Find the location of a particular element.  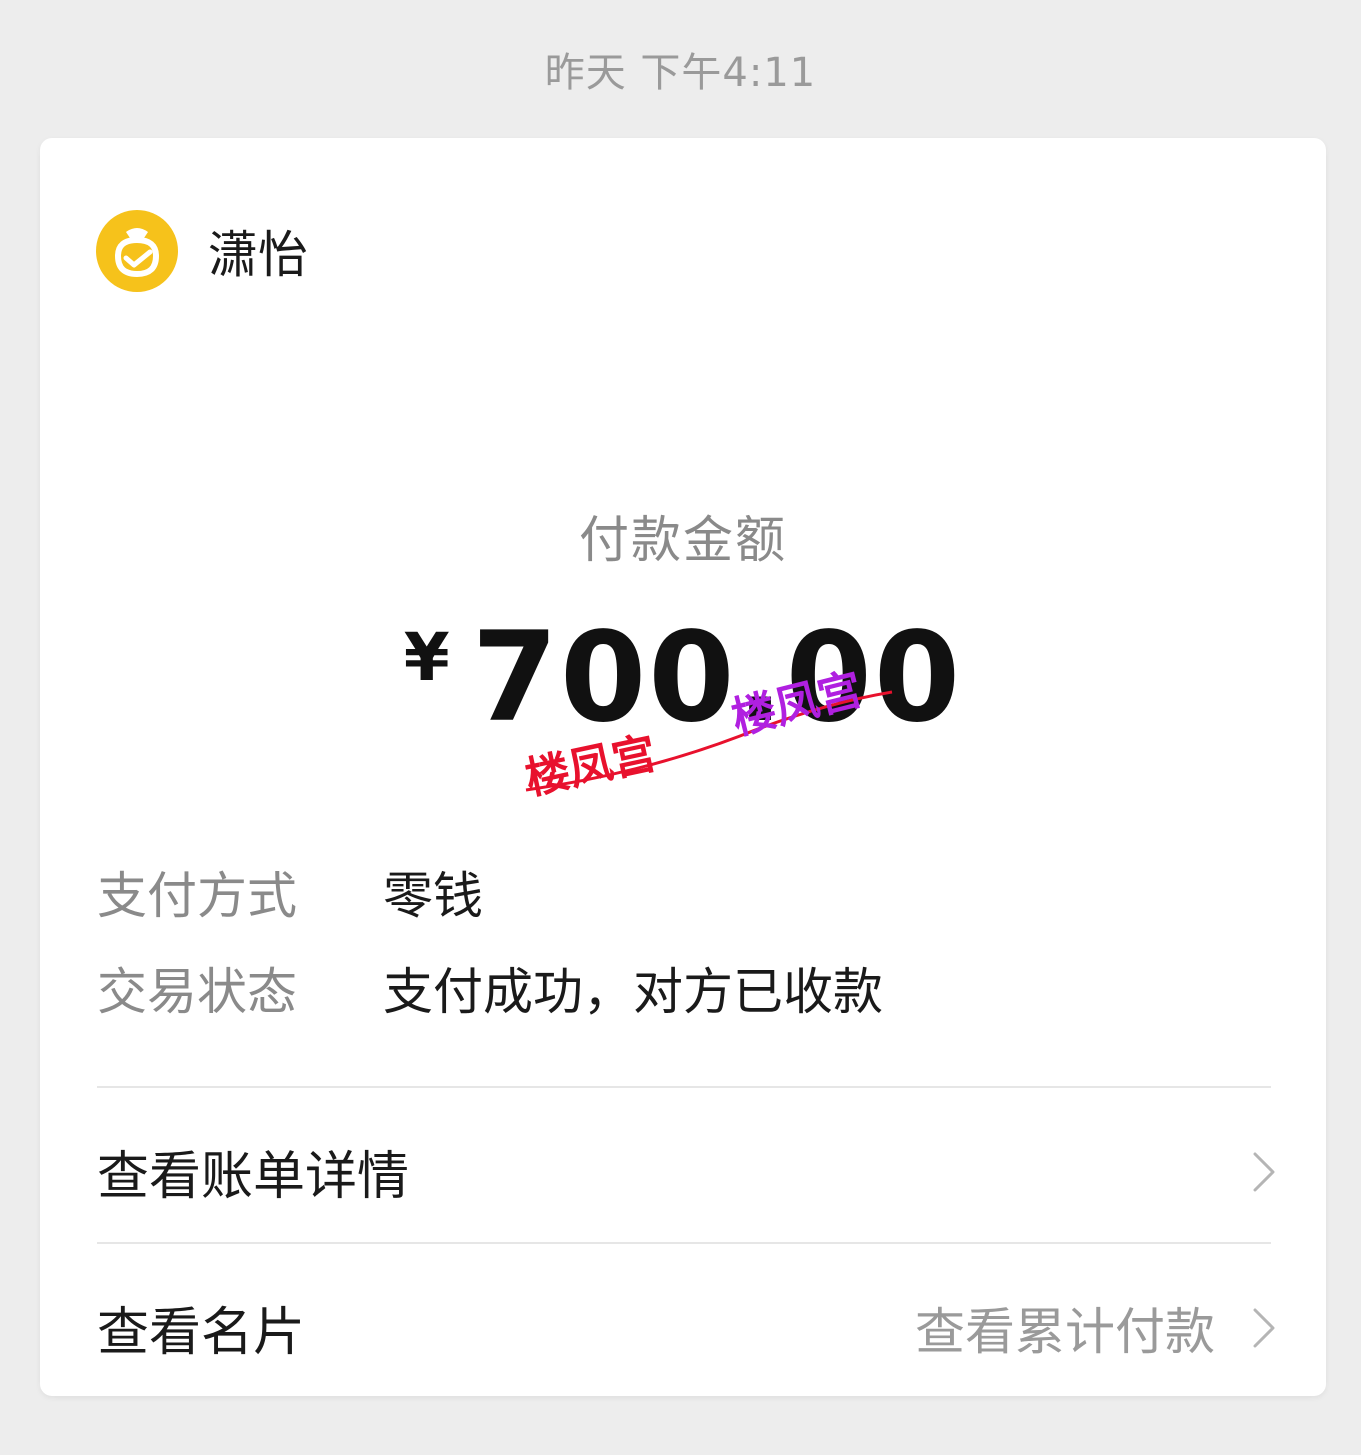

merchant-name: 潇怡 is located at coordinates (258, 255).